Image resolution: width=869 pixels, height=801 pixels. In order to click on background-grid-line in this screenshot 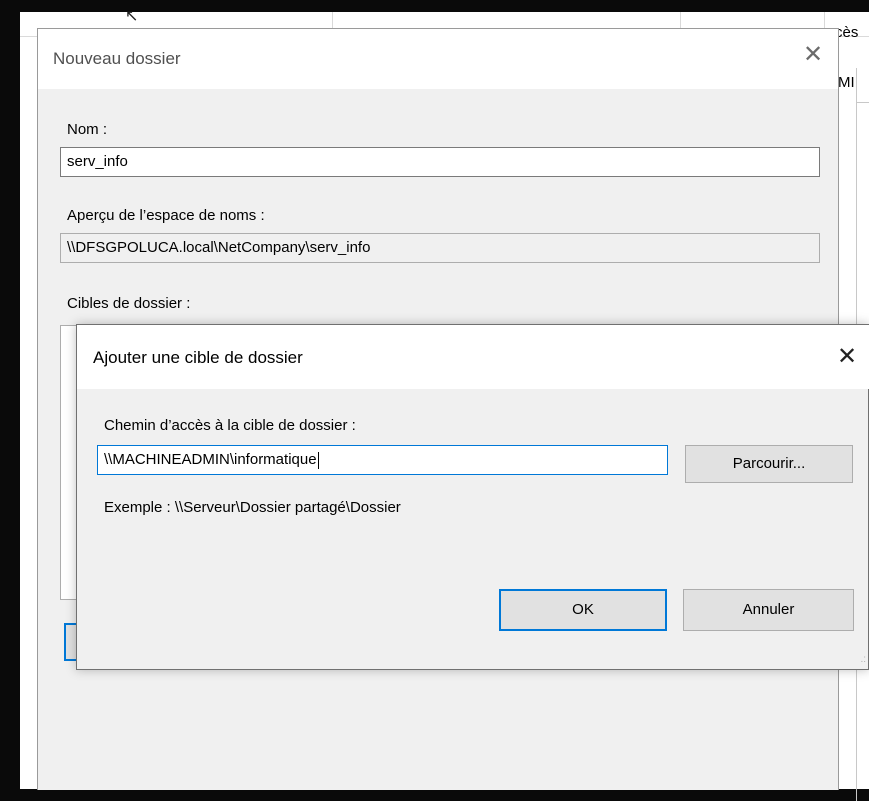, I will do `click(862, 102)`.